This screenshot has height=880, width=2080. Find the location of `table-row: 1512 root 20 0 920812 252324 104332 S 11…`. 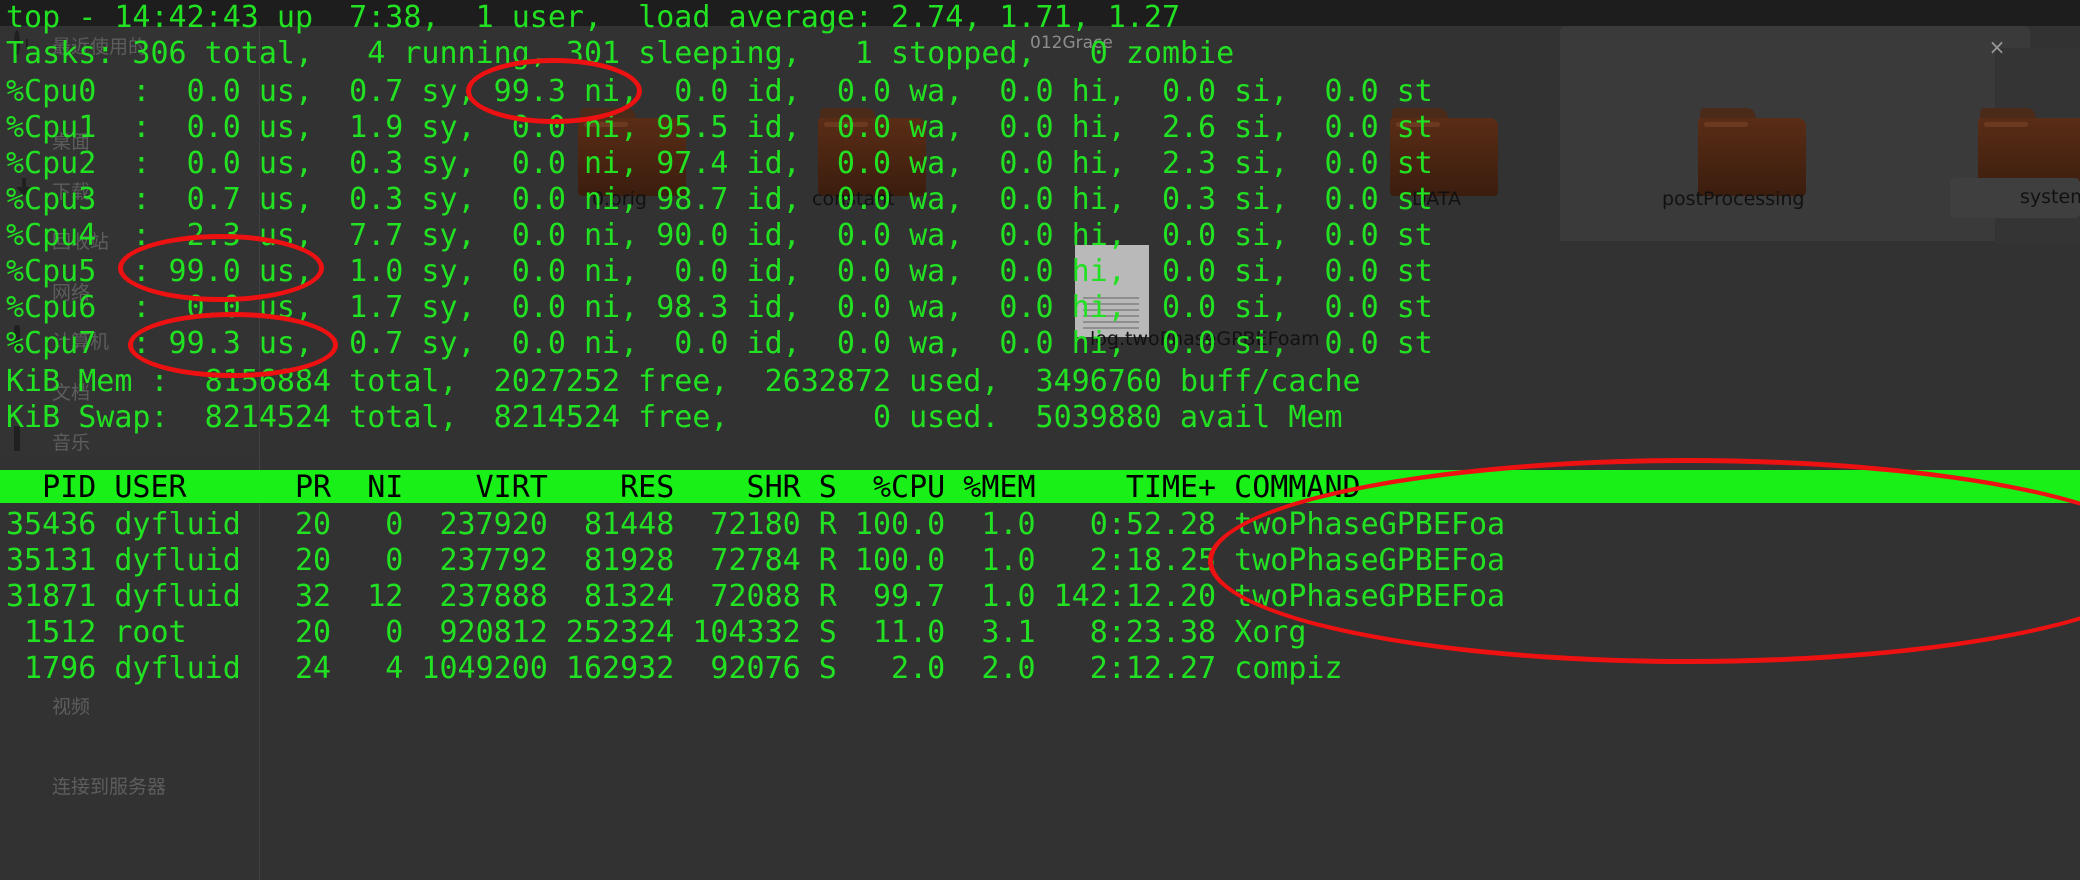

table-row: 1512 root 20 0 920812 252324 104332 S 11… is located at coordinates (656, 633).